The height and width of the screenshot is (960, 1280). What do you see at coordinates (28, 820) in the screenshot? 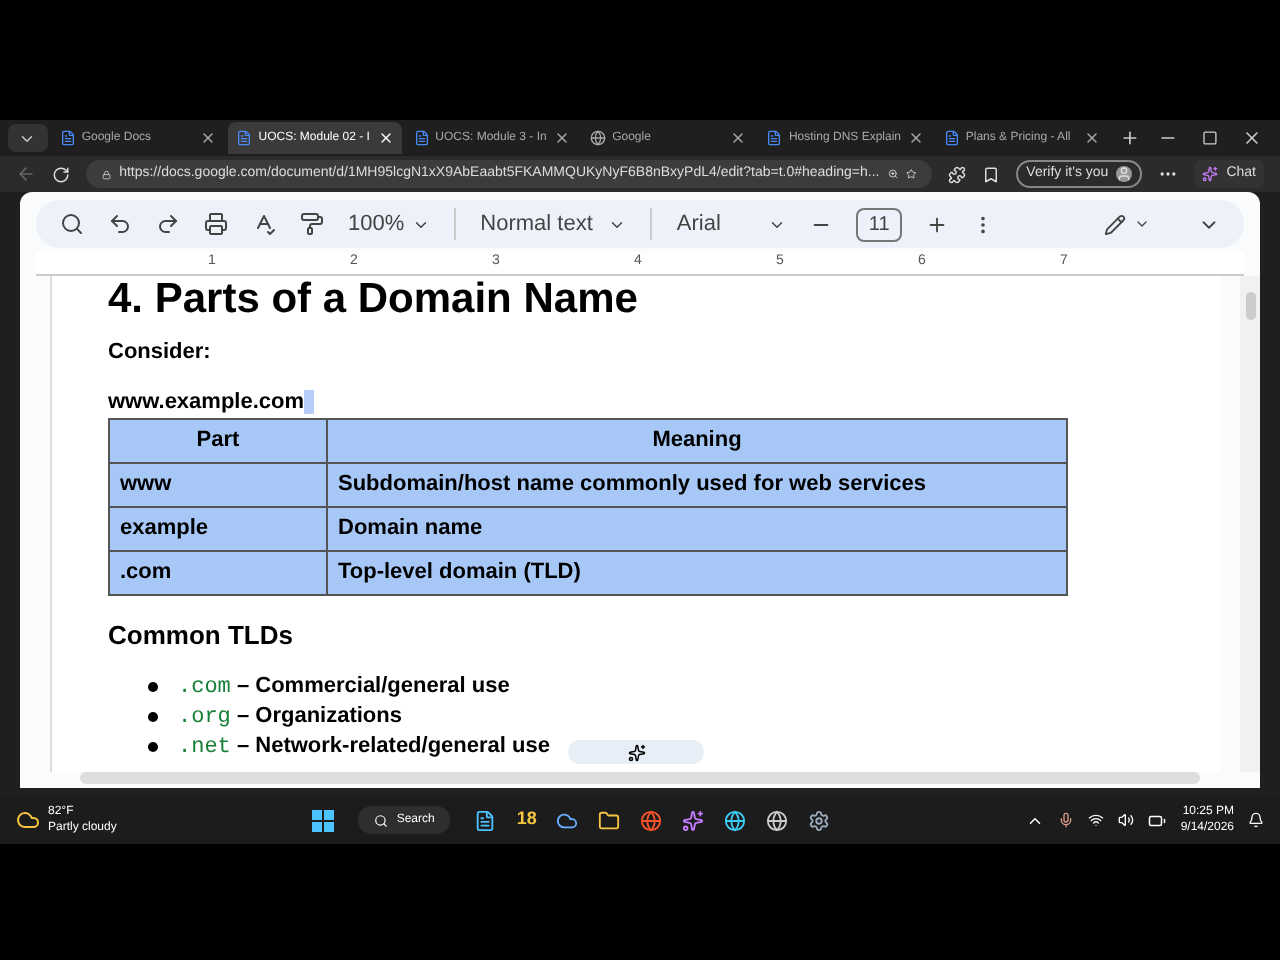
I see `weather-icon` at bounding box center [28, 820].